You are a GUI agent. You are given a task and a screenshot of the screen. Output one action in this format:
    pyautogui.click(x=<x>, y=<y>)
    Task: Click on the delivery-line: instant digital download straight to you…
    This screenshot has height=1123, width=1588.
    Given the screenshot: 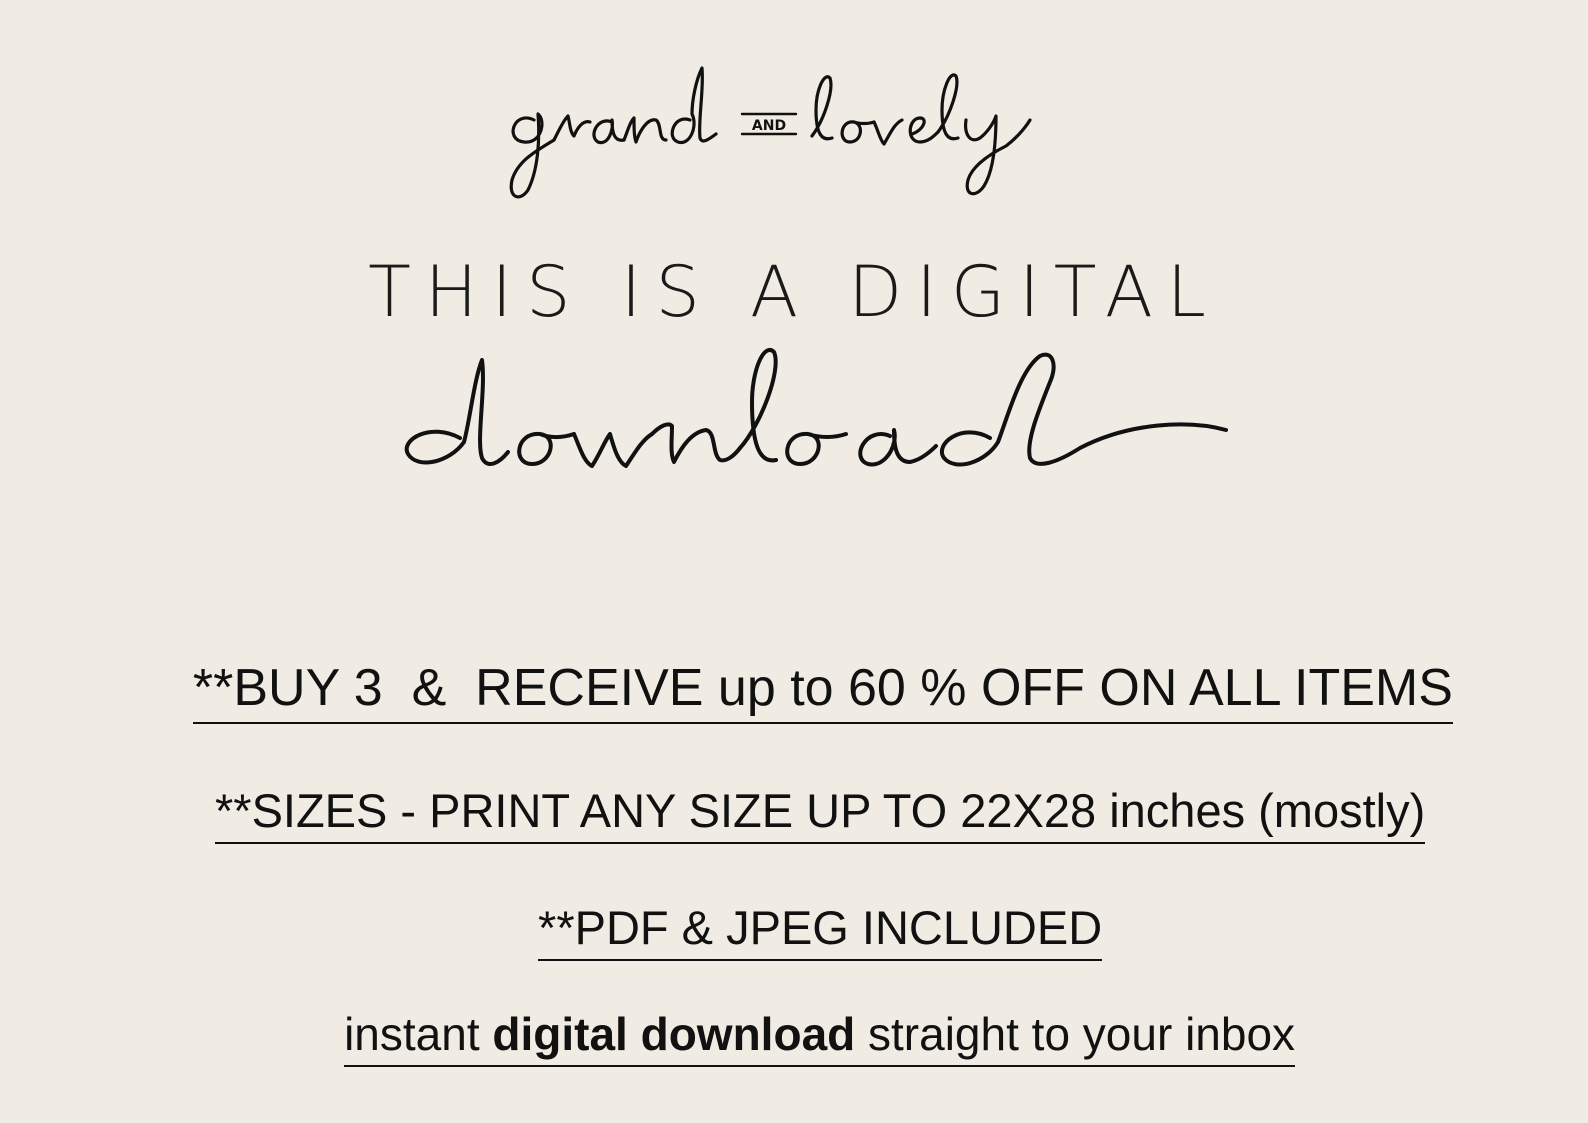 What is the action you would take?
    pyautogui.click(x=794, y=1037)
    